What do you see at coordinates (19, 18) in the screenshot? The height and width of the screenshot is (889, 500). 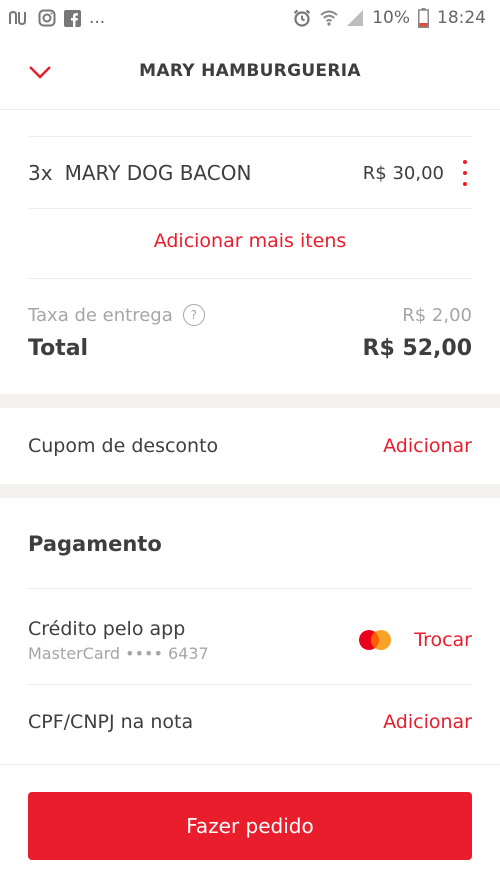 I see `nubank-icon` at bounding box center [19, 18].